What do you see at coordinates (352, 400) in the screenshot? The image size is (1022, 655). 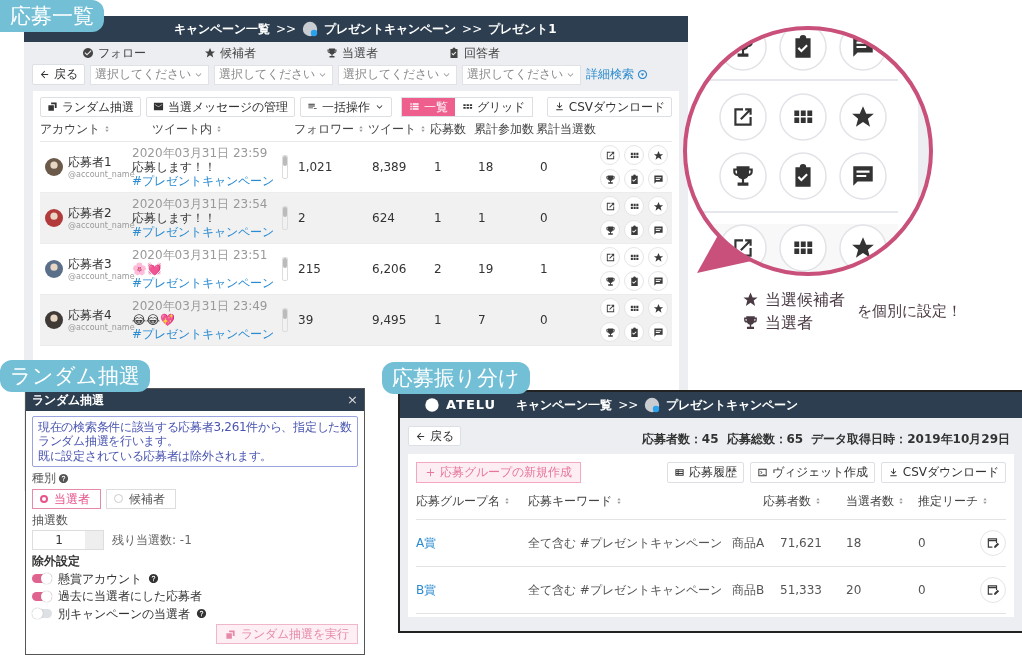 I see `close-button: ×` at bounding box center [352, 400].